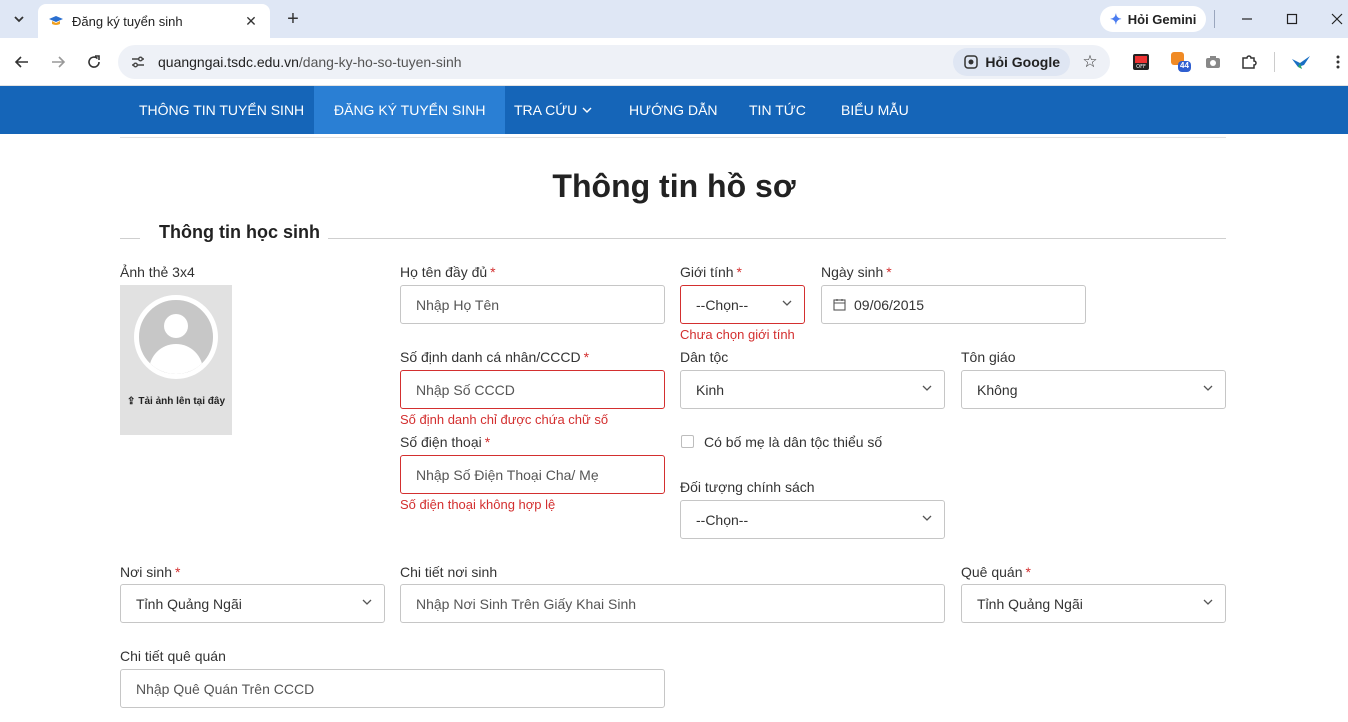  What do you see at coordinates (182, 401) in the screenshot?
I see `upload-text: Tải ảnh lên tại đây` at bounding box center [182, 401].